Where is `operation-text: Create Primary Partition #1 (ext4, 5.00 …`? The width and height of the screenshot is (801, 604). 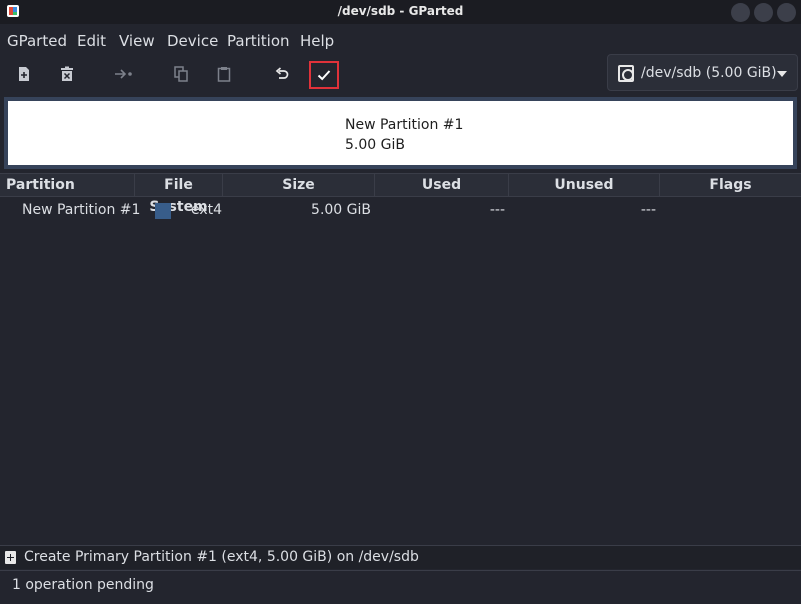 operation-text: Create Primary Partition #1 (ext4, 5.00 … is located at coordinates (221, 557).